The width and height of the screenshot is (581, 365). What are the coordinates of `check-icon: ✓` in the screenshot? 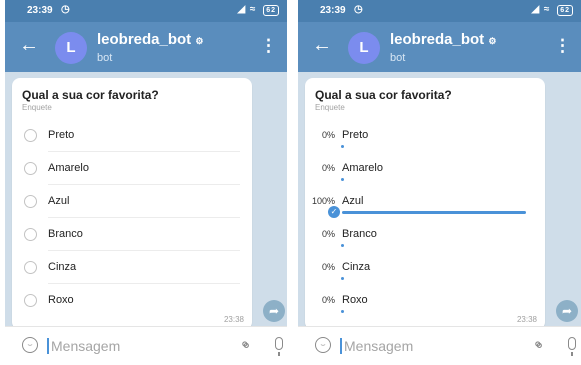 It's located at (334, 212).